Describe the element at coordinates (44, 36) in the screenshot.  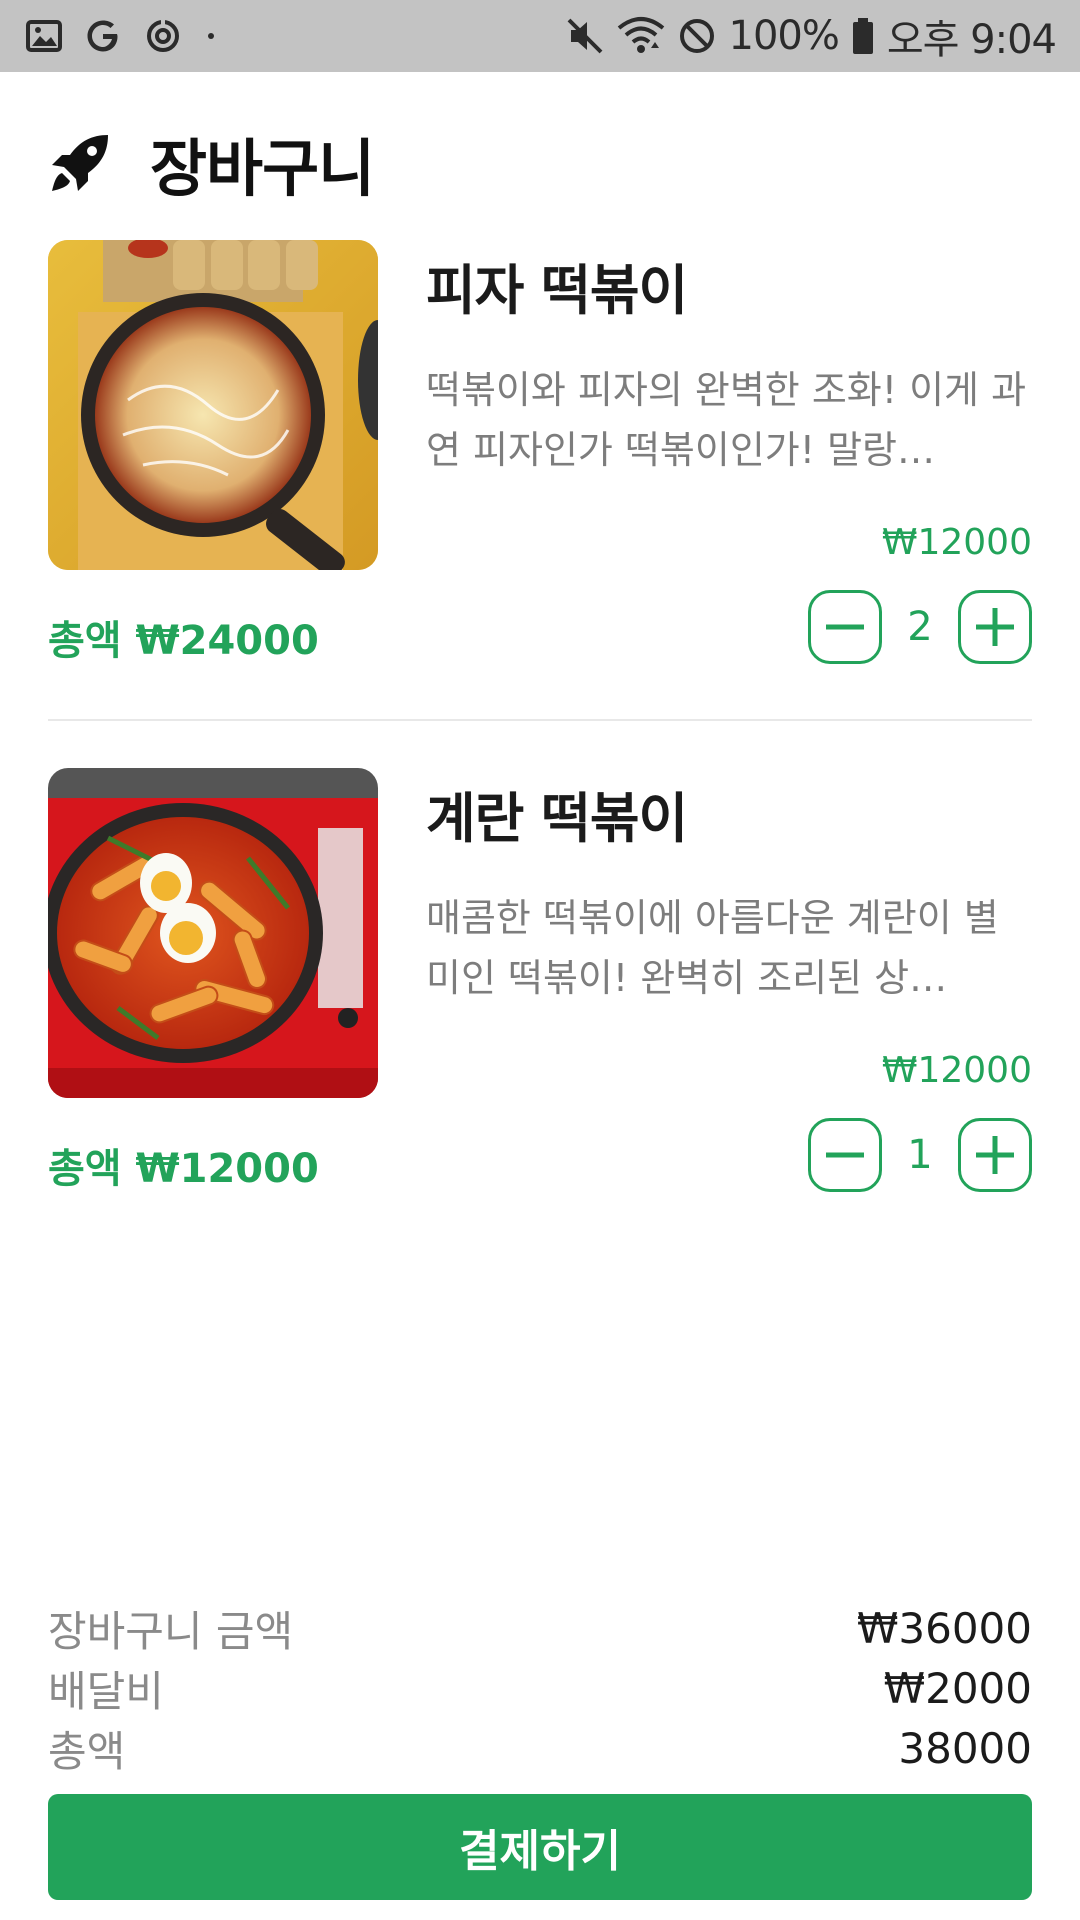
I see `gallery-icon` at that location.